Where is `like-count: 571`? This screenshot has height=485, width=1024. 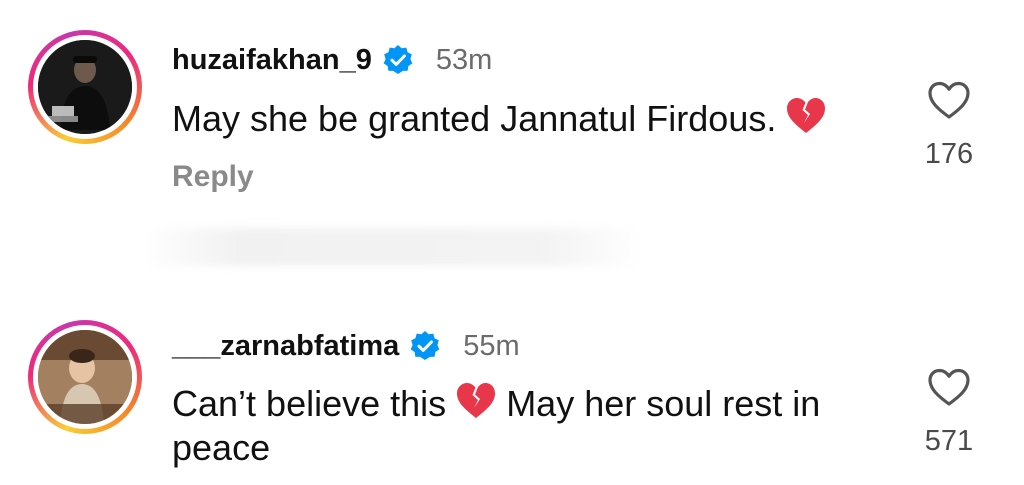
like-count: 571 is located at coordinates (949, 441).